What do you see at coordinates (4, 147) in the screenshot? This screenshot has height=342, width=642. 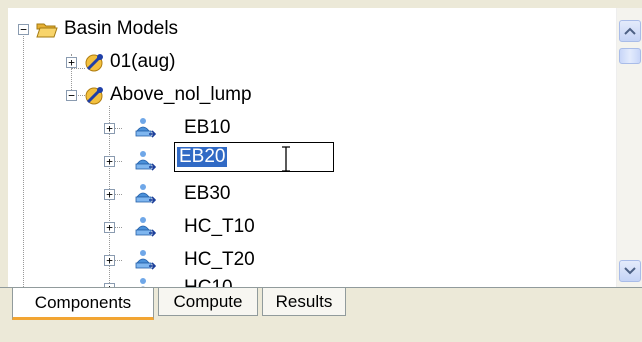 I see `window-frame-left` at bounding box center [4, 147].